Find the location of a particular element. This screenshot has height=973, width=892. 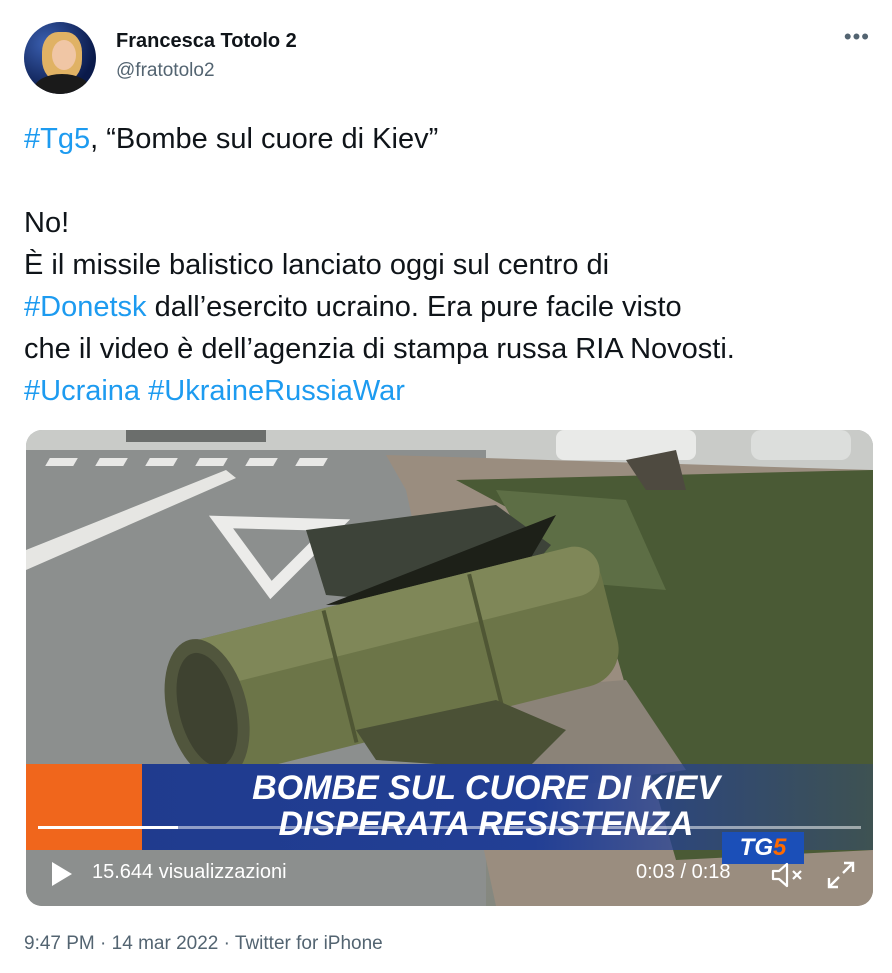

tweet-text-line: No! is located at coordinates (47, 223).